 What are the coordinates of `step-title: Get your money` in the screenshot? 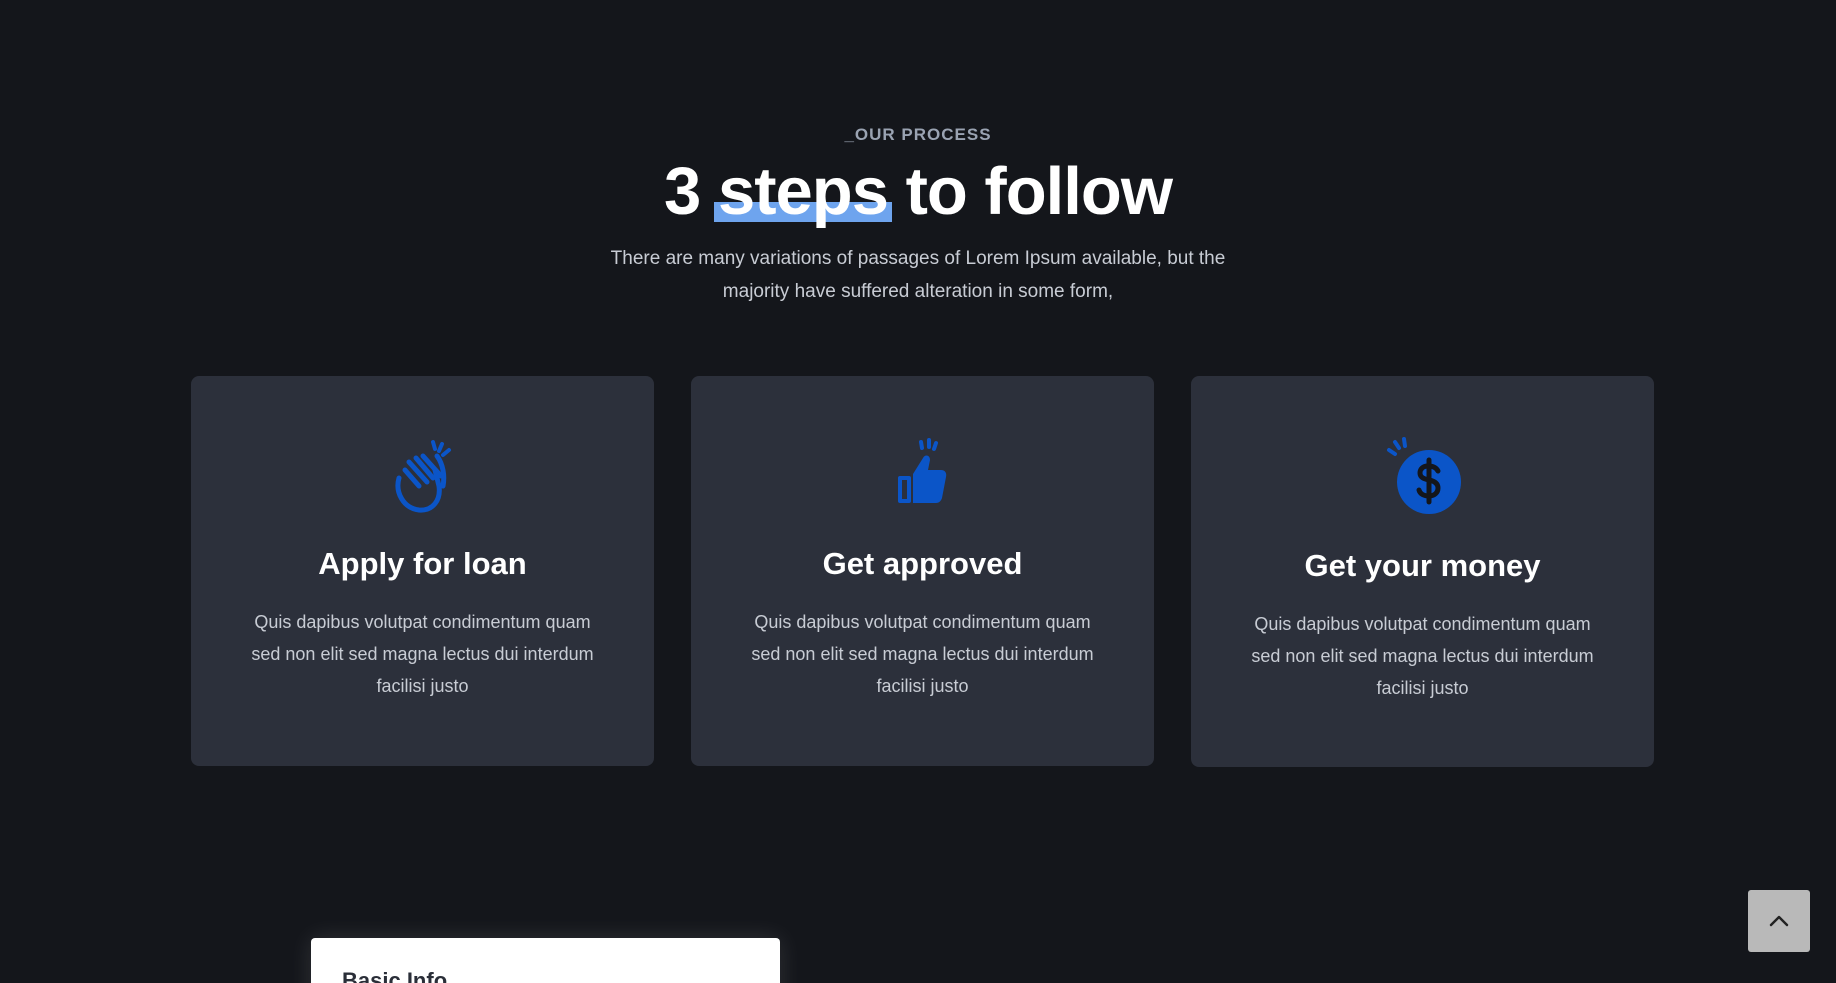 It's located at (1422, 565).